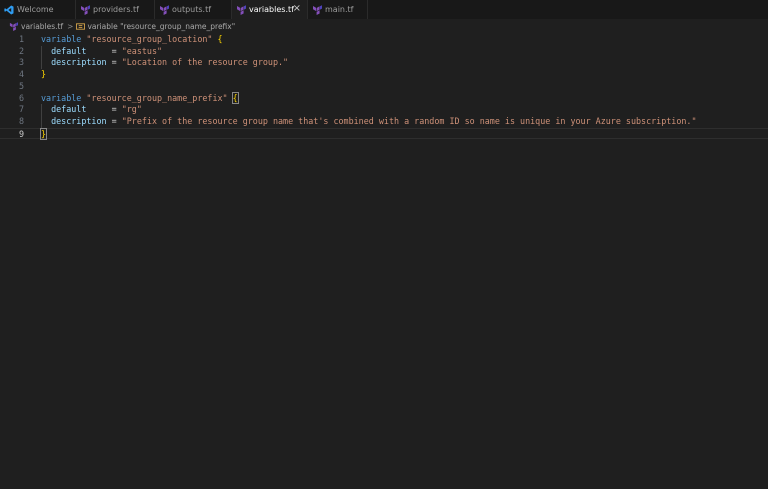  Describe the element at coordinates (149, 39) in the screenshot. I see `token-str: "resource_group_location"` at that location.